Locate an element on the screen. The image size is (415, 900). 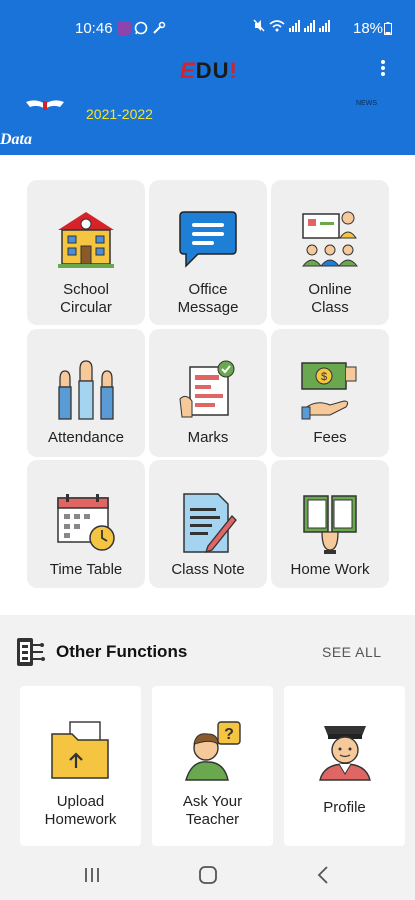
module-fees: $ Fees is located at coordinates (330, 393).